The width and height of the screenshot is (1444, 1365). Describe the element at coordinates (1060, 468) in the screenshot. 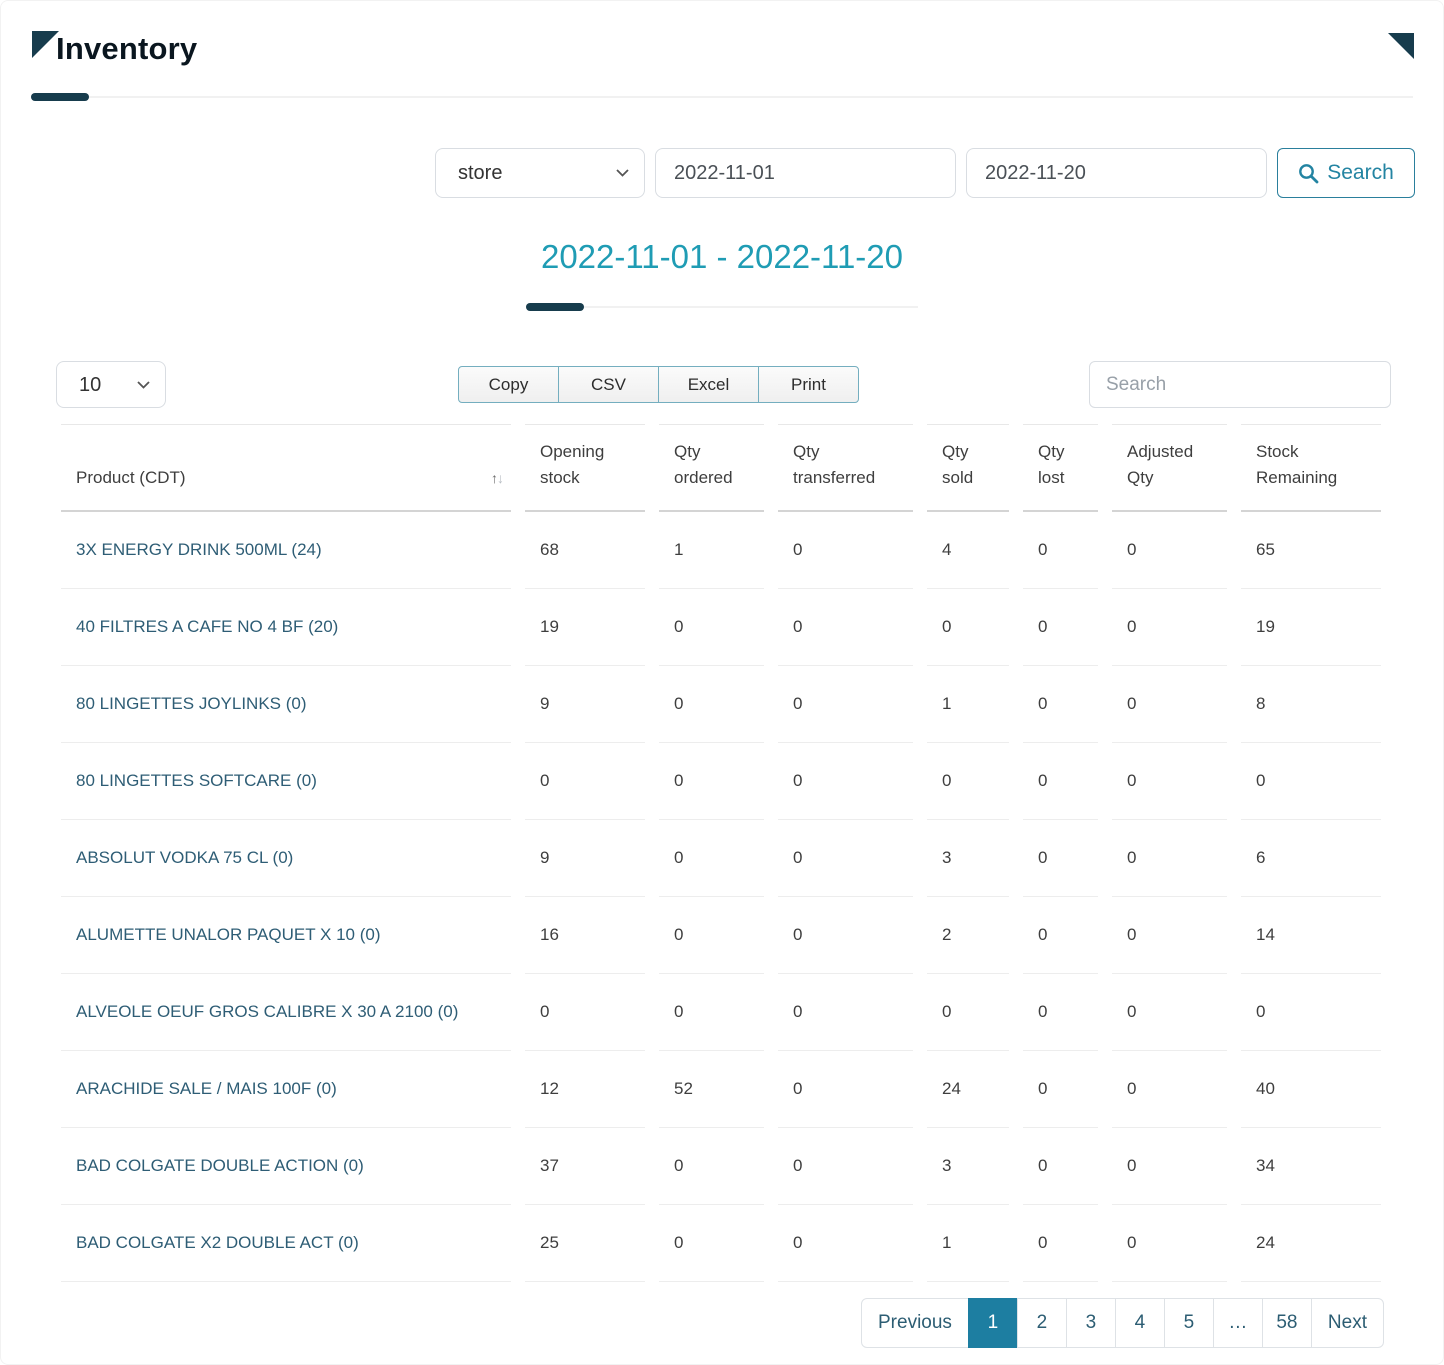

I see `column-header-5: Qty lost` at that location.